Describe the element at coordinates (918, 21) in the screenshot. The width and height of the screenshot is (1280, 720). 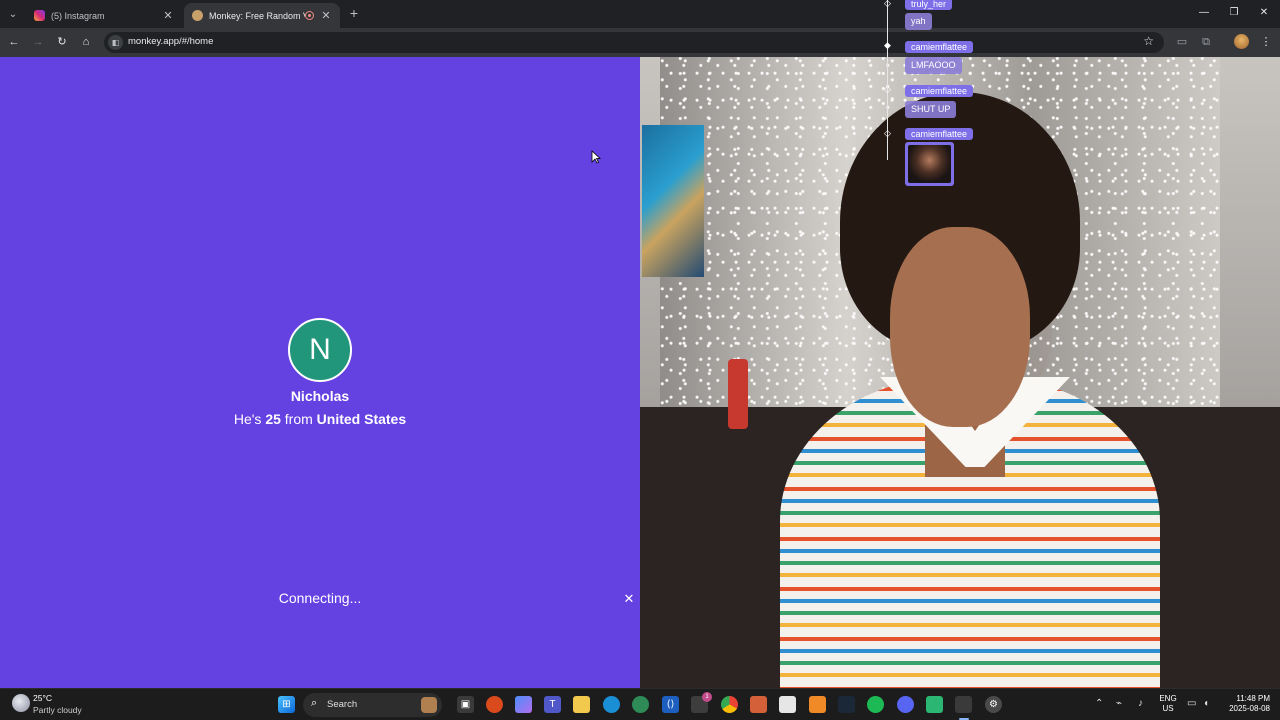
I see `chat-message: yah` at that location.